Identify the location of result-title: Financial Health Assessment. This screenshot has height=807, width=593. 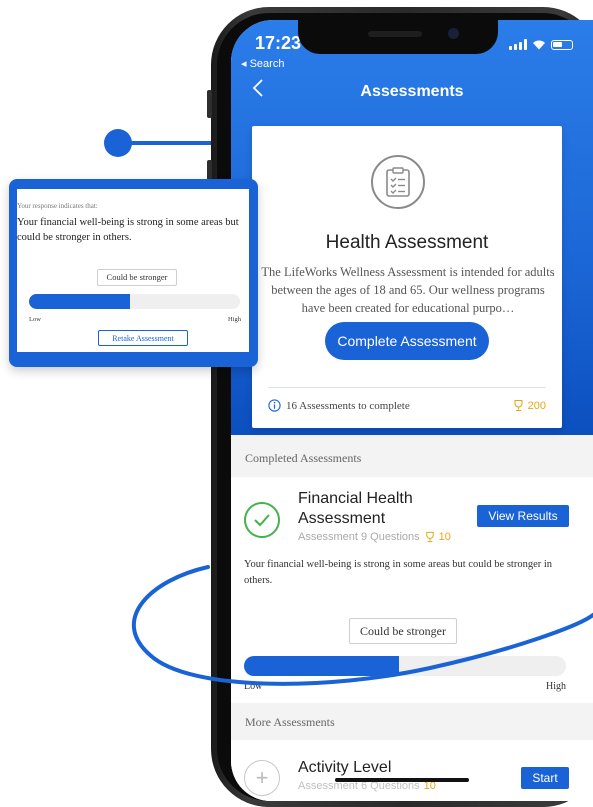
(355, 508).